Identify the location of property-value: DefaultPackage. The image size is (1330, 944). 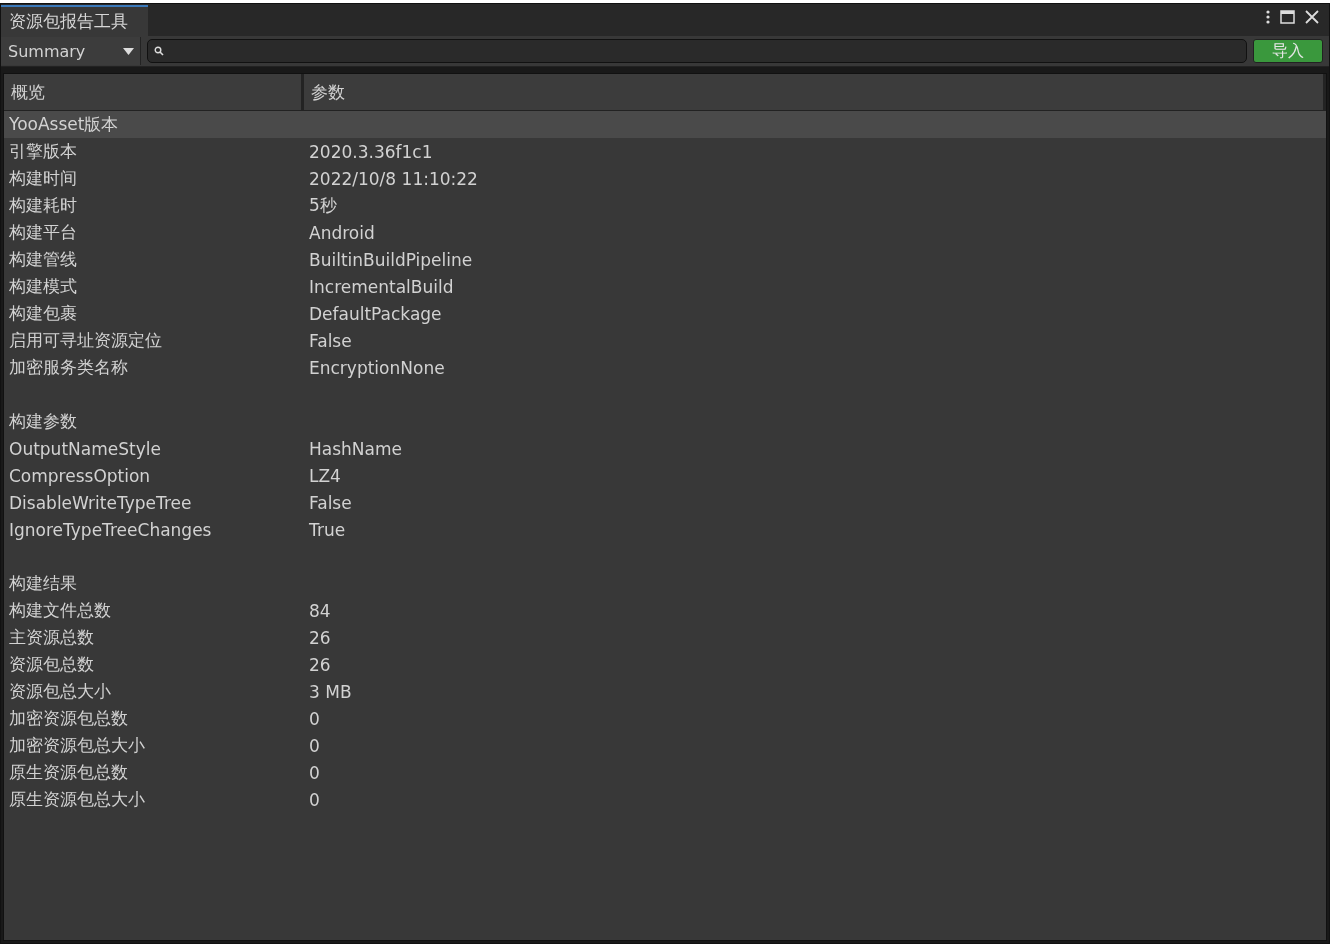
(375, 313).